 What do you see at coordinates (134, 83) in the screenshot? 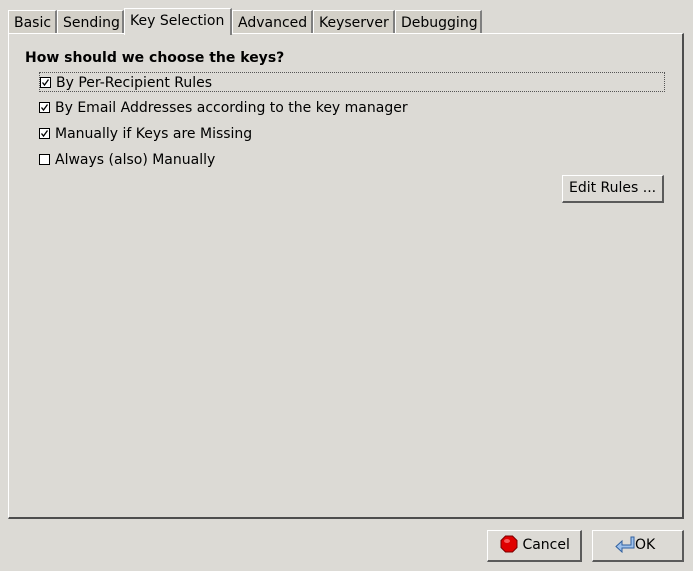
I see `checkbox-label: By Per-Recipient Rules` at bounding box center [134, 83].